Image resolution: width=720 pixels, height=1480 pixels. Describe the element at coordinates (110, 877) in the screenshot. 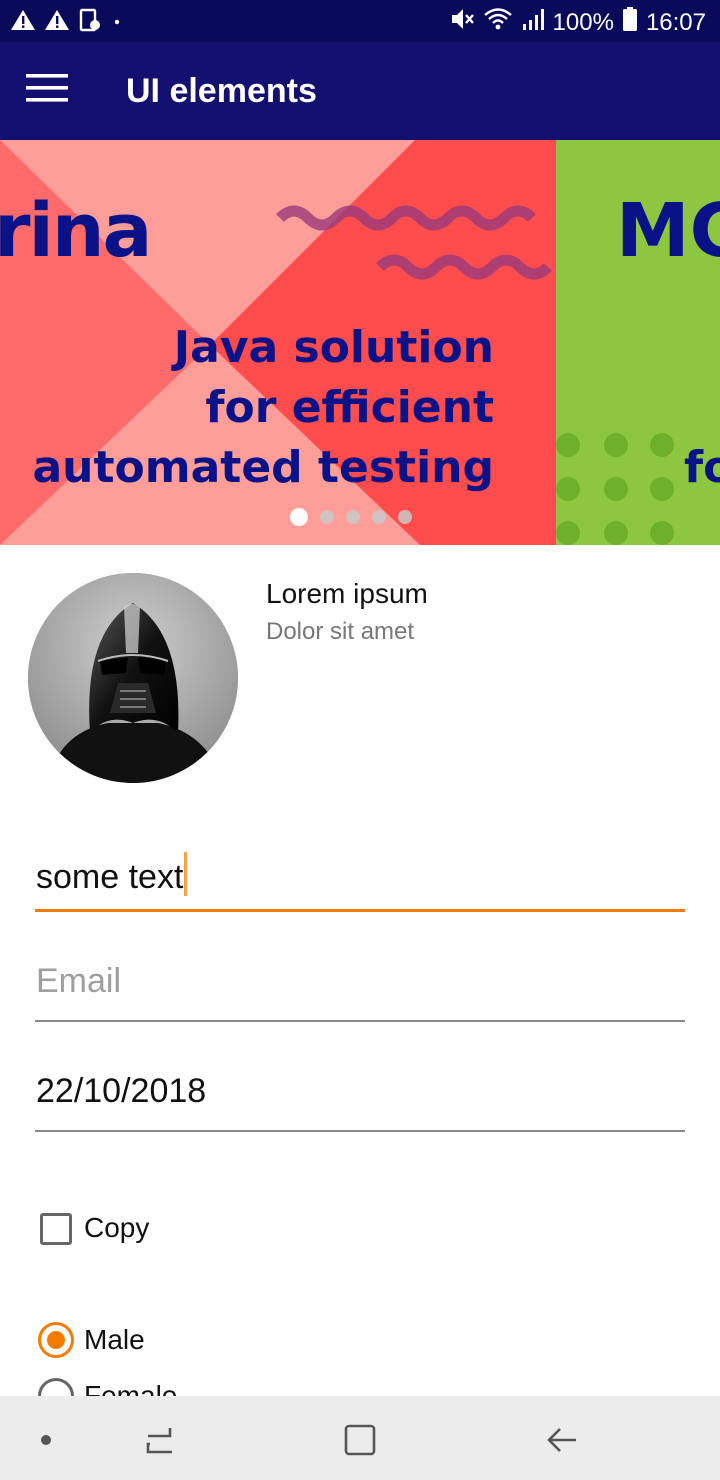

I see `text-input-value: some text` at that location.